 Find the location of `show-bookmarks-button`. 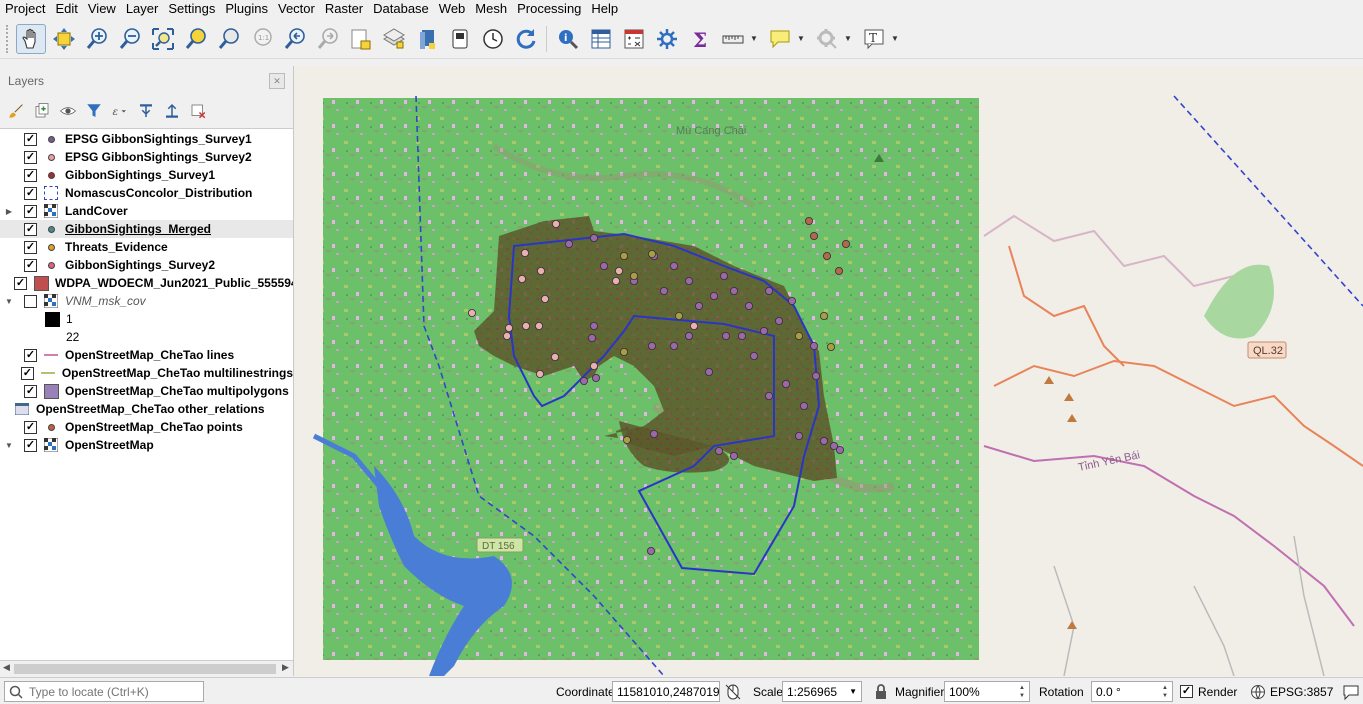

show-bookmarks-button is located at coordinates (394, 39).